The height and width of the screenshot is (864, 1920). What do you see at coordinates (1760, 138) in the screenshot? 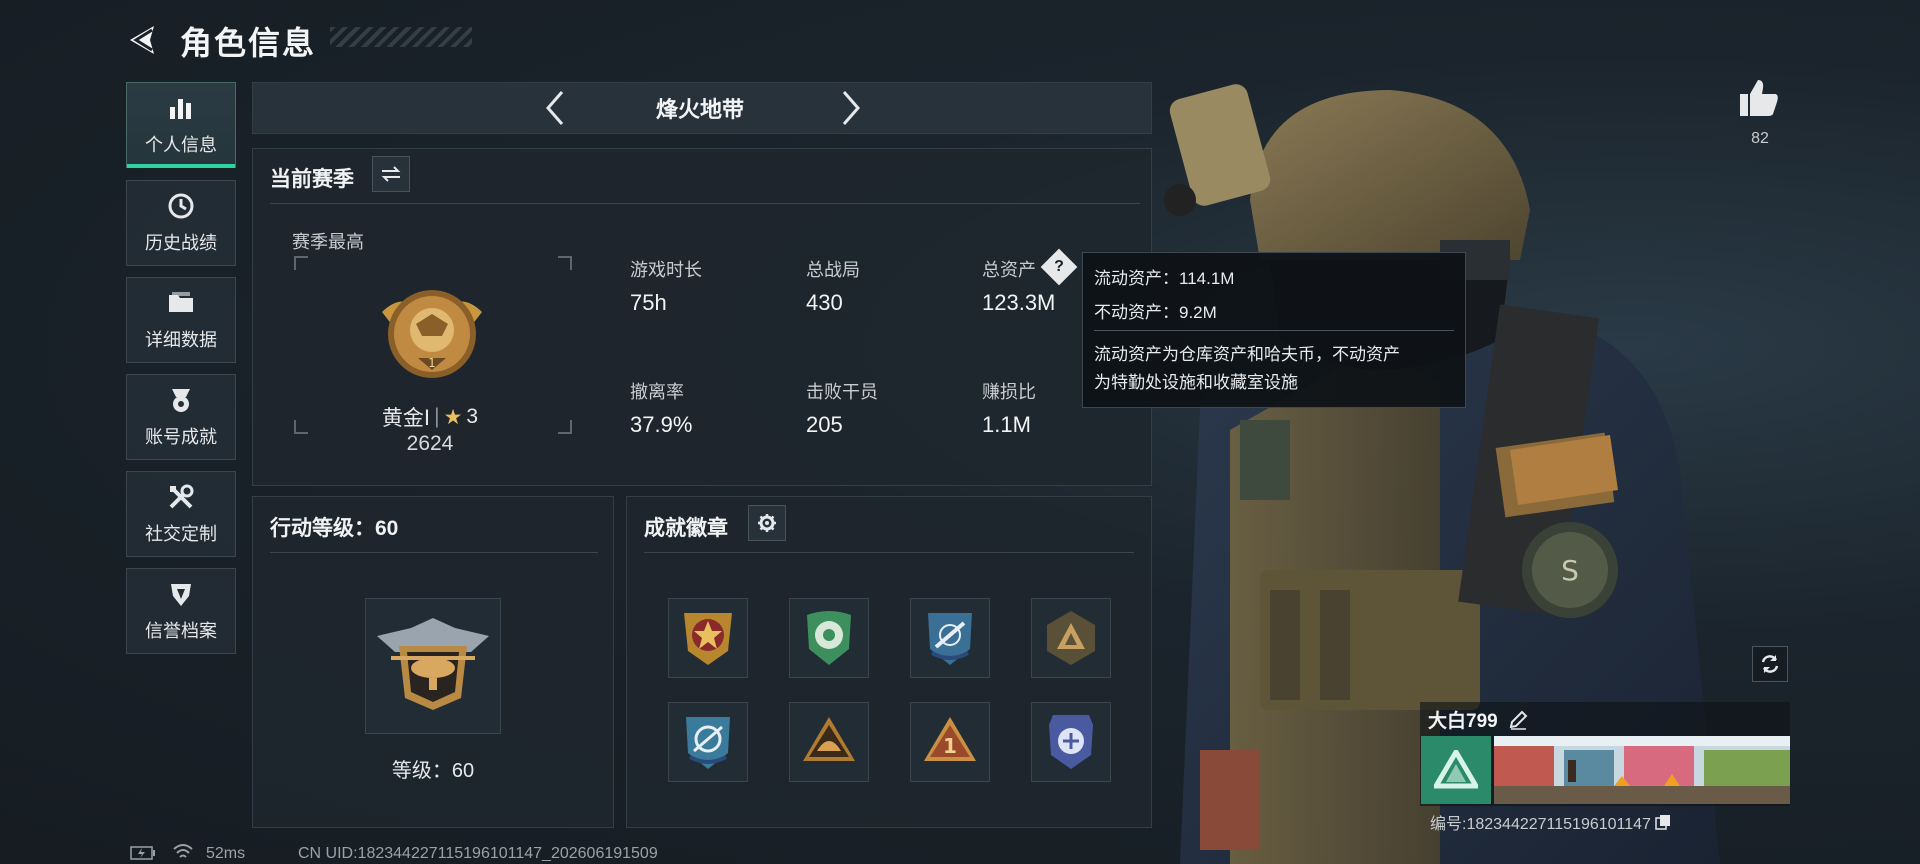
I see `like-count: 82` at bounding box center [1760, 138].